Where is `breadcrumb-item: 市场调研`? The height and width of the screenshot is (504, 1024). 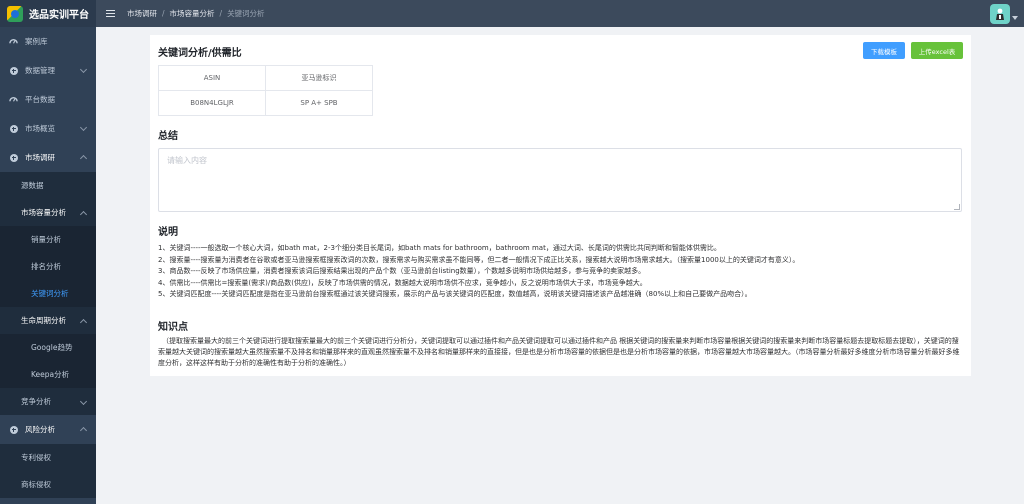
breadcrumb-item: 市场调研 is located at coordinates (142, 13).